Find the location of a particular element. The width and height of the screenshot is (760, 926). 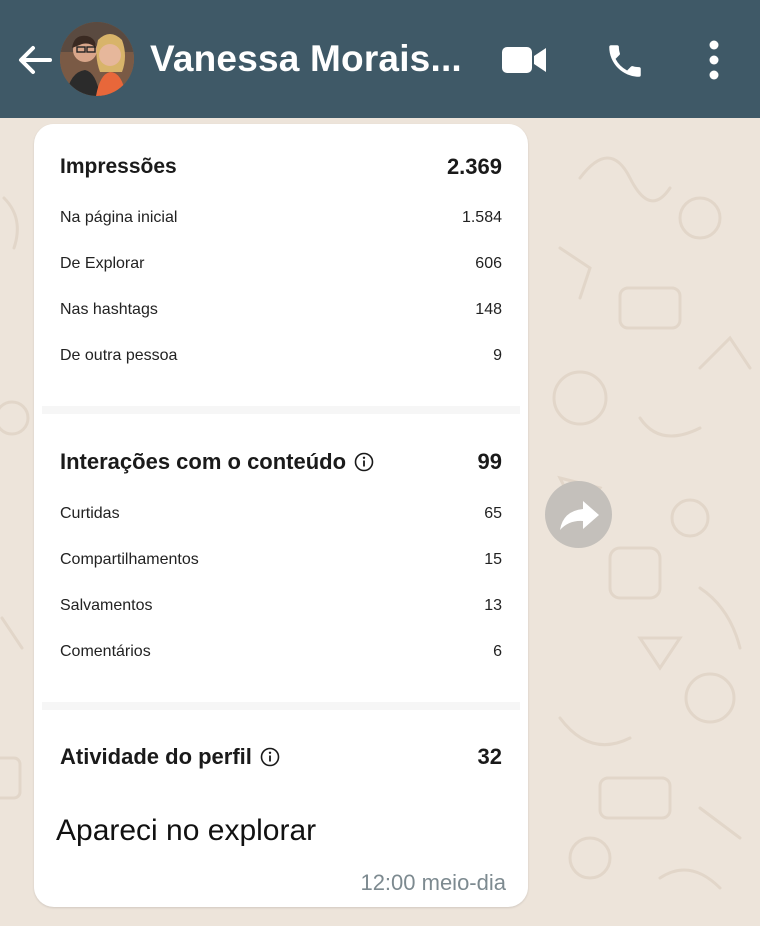

row-value: 148 is located at coordinates (488, 309).